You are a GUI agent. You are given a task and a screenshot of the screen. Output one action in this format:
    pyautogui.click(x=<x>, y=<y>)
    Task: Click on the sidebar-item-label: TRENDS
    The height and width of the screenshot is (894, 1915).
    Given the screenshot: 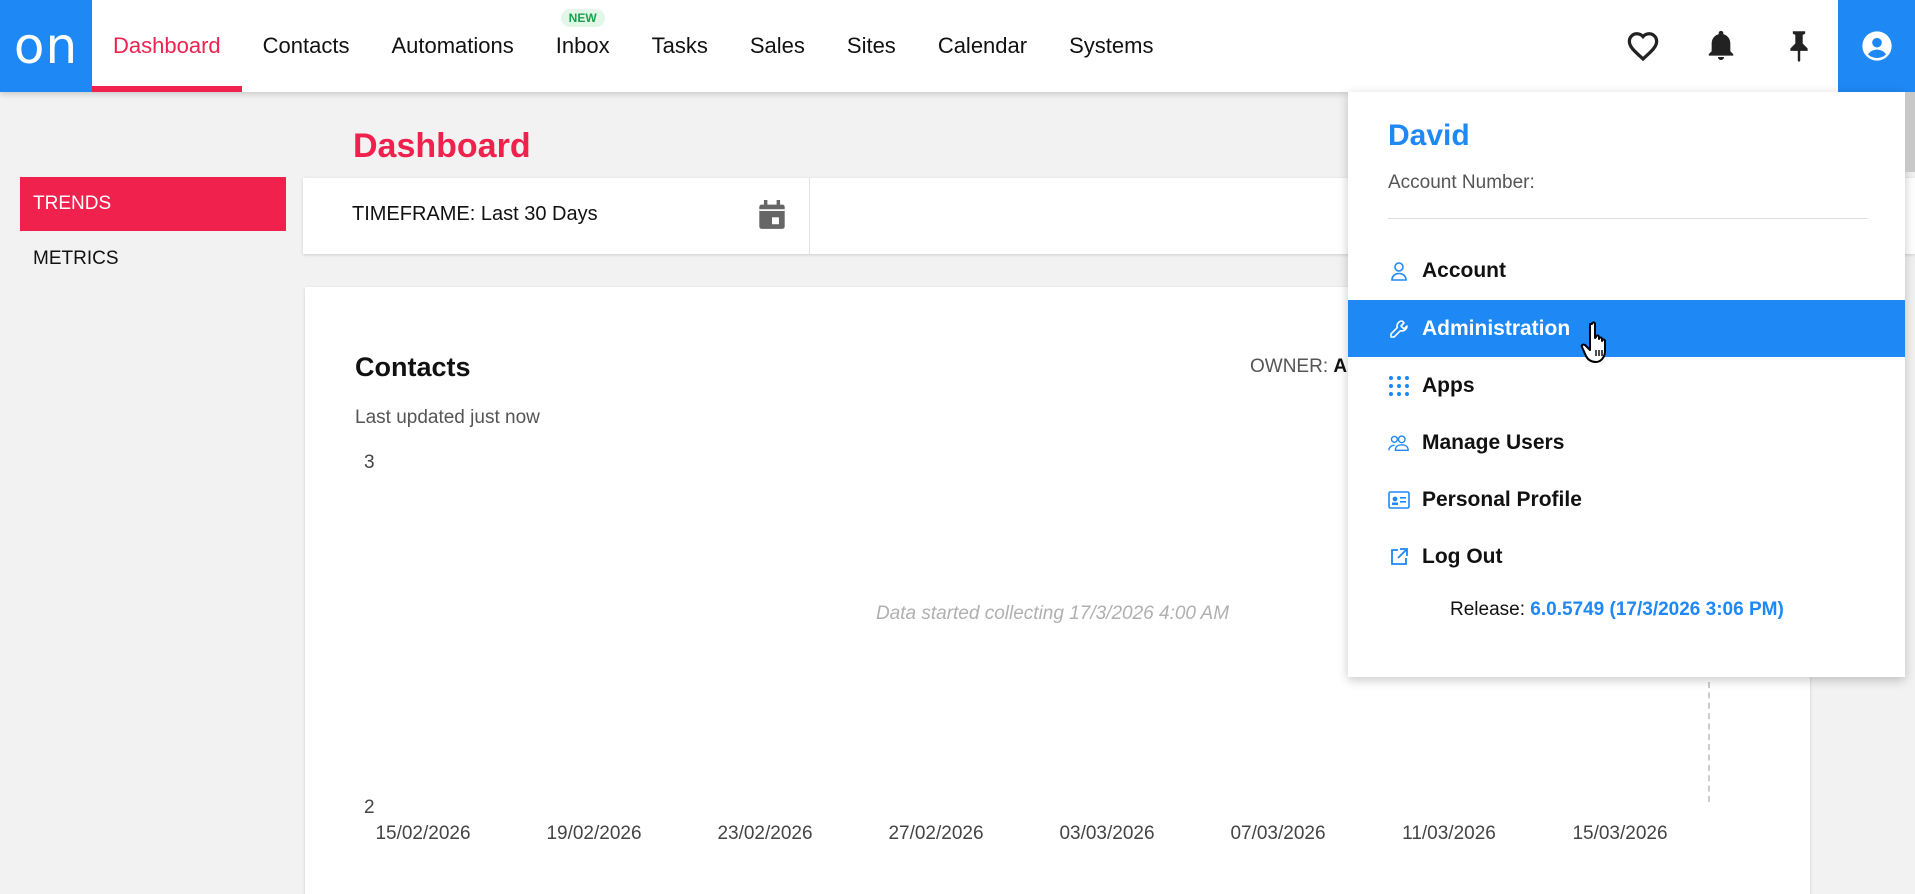 What is the action you would take?
    pyautogui.click(x=72, y=203)
    